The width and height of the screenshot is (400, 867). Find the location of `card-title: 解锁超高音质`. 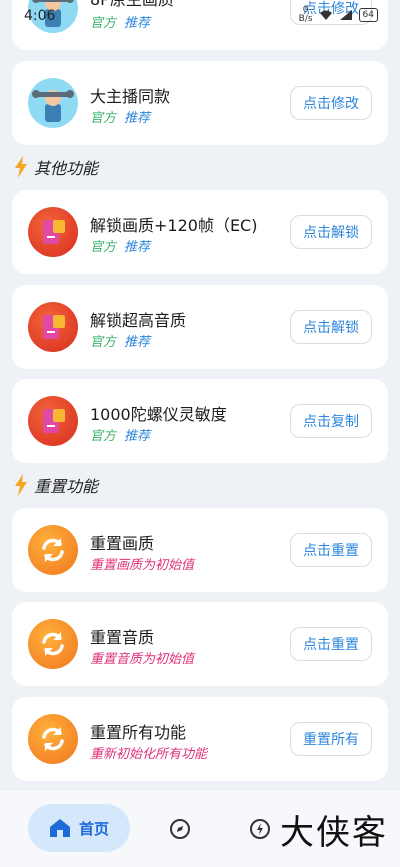

card-title: 解锁超高音质 is located at coordinates (138, 320).